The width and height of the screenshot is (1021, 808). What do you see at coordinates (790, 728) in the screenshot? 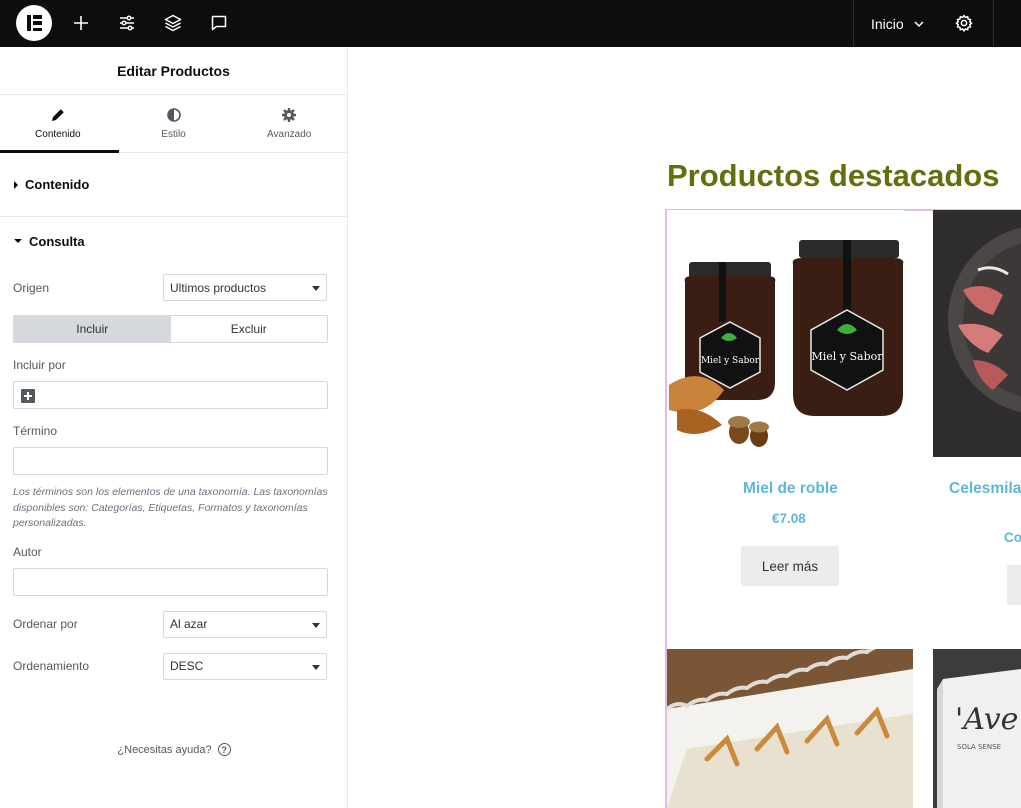
I see `product-image-turron` at bounding box center [790, 728].